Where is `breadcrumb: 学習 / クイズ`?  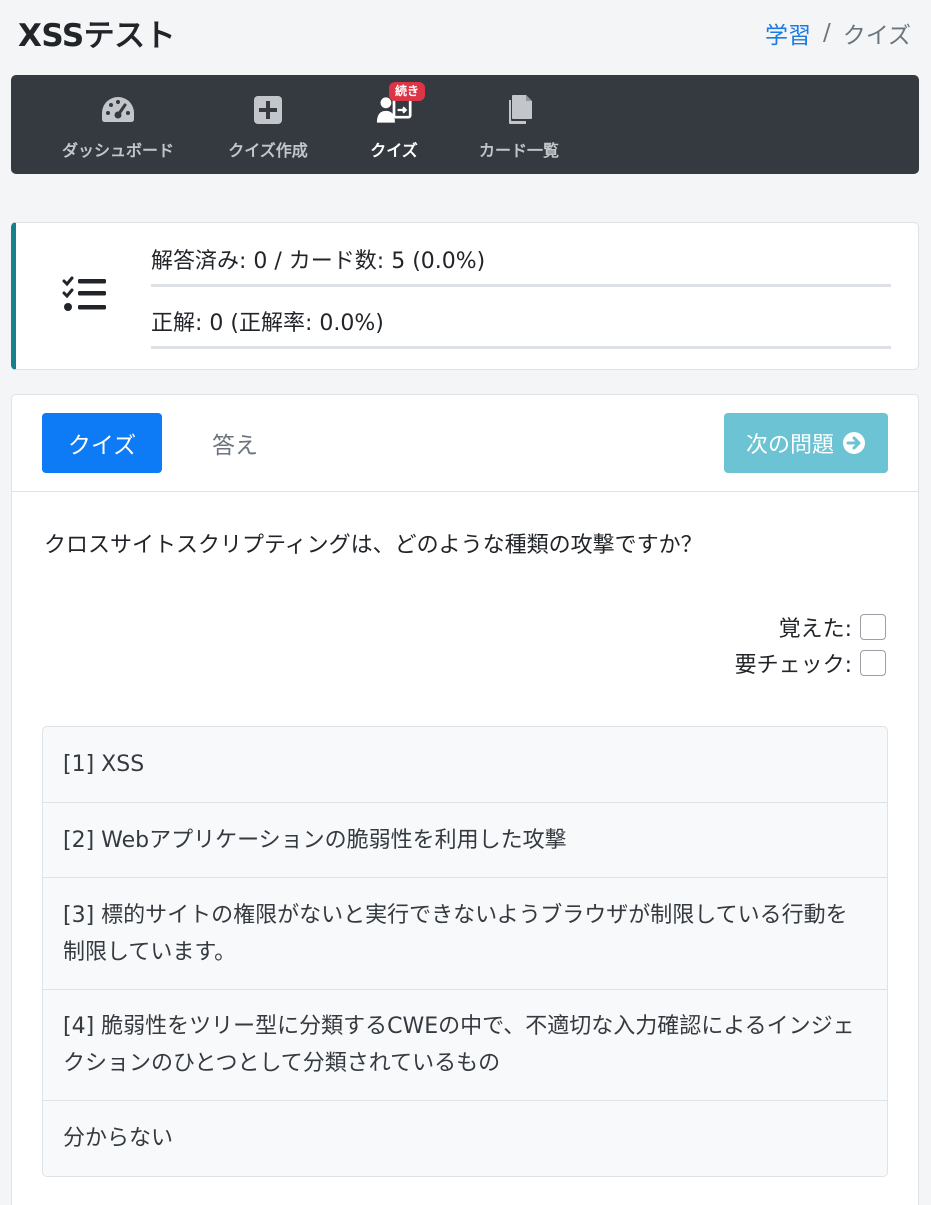 breadcrumb: 学習 / クイズ is located at coordinates (838, 33).